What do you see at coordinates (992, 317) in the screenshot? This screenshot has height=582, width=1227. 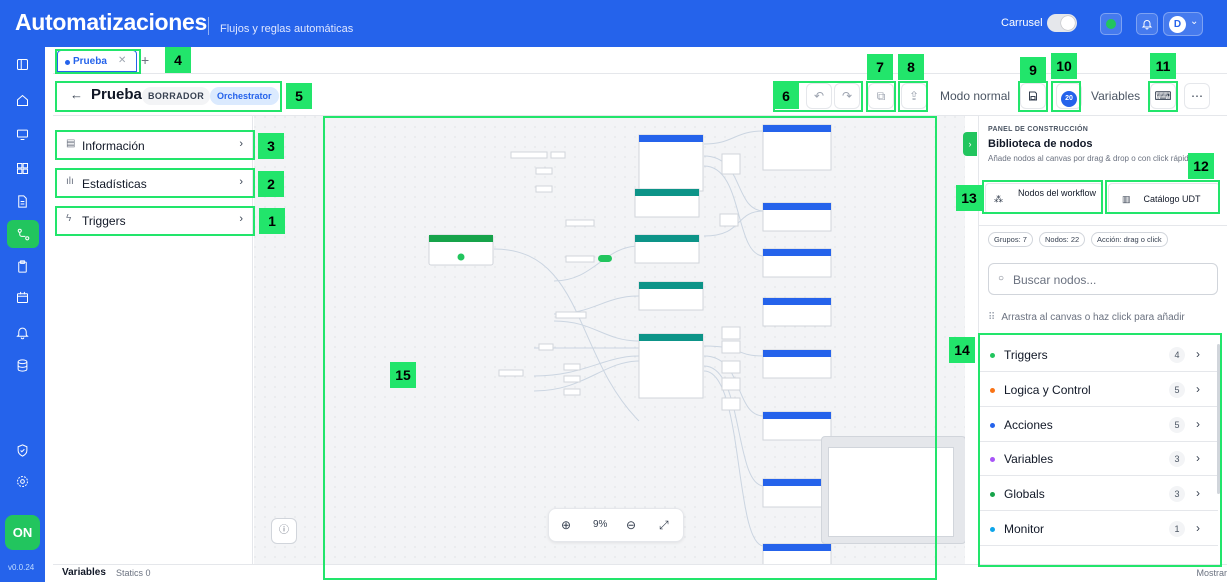 I see `drag-handle-icon: ⠿` at bounding box center [992, 317].